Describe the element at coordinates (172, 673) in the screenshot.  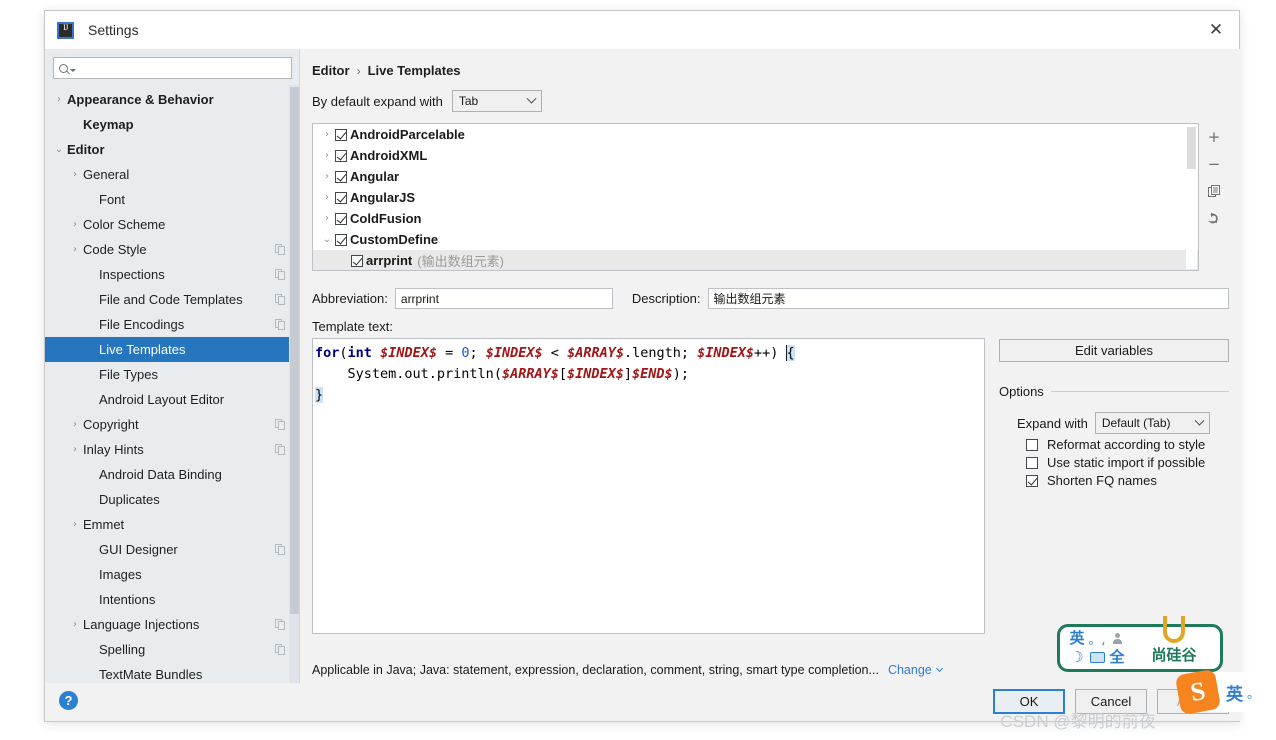
I see `sidebar-item-textmate-bundles: TextMate Bundles` at that location.